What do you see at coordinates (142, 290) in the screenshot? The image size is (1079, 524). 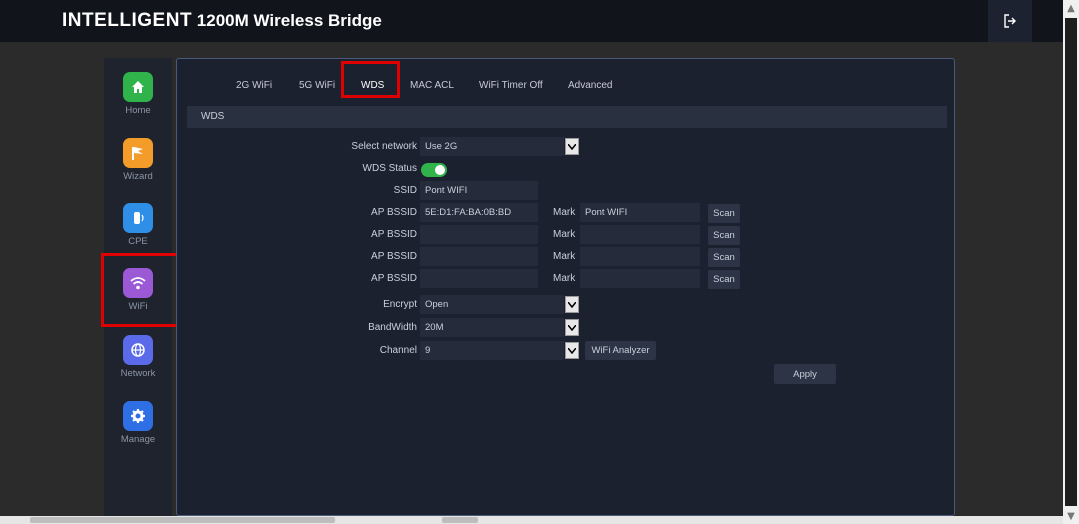 I see `wifi-highlight-box` at bounding box center [142, 290].